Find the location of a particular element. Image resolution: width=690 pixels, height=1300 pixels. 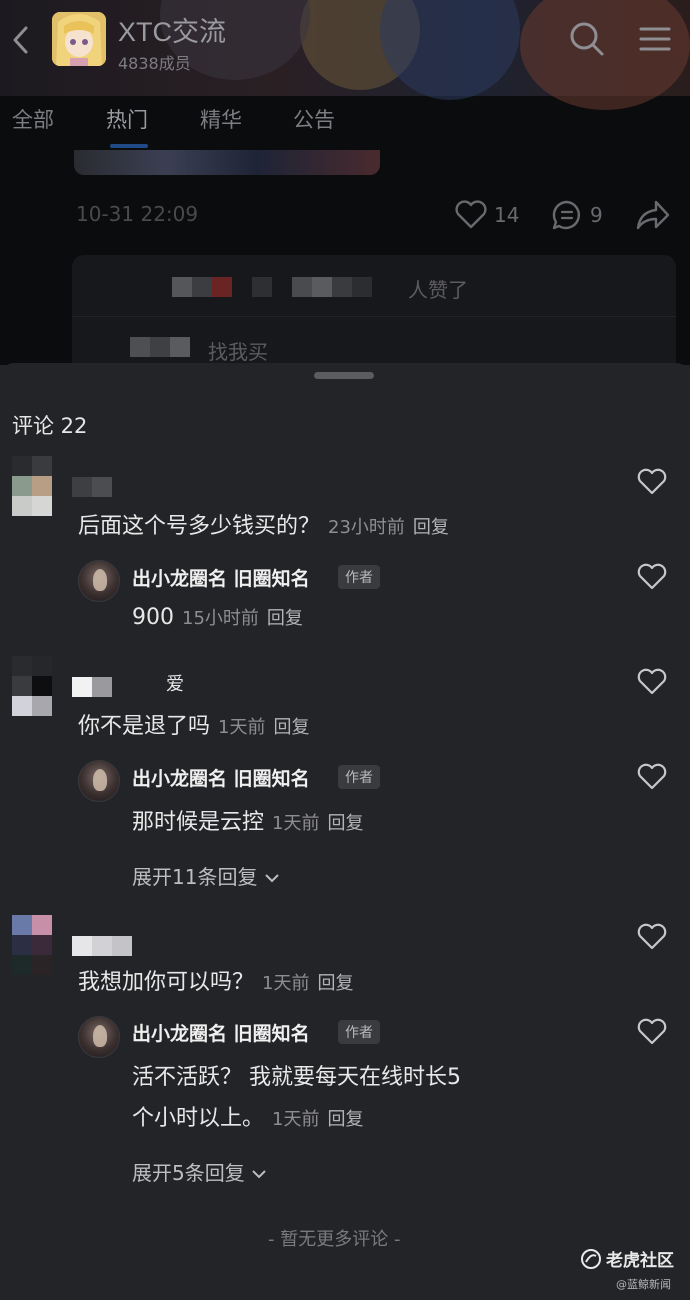

like-count: 14 is located at coordinates (507, 215).